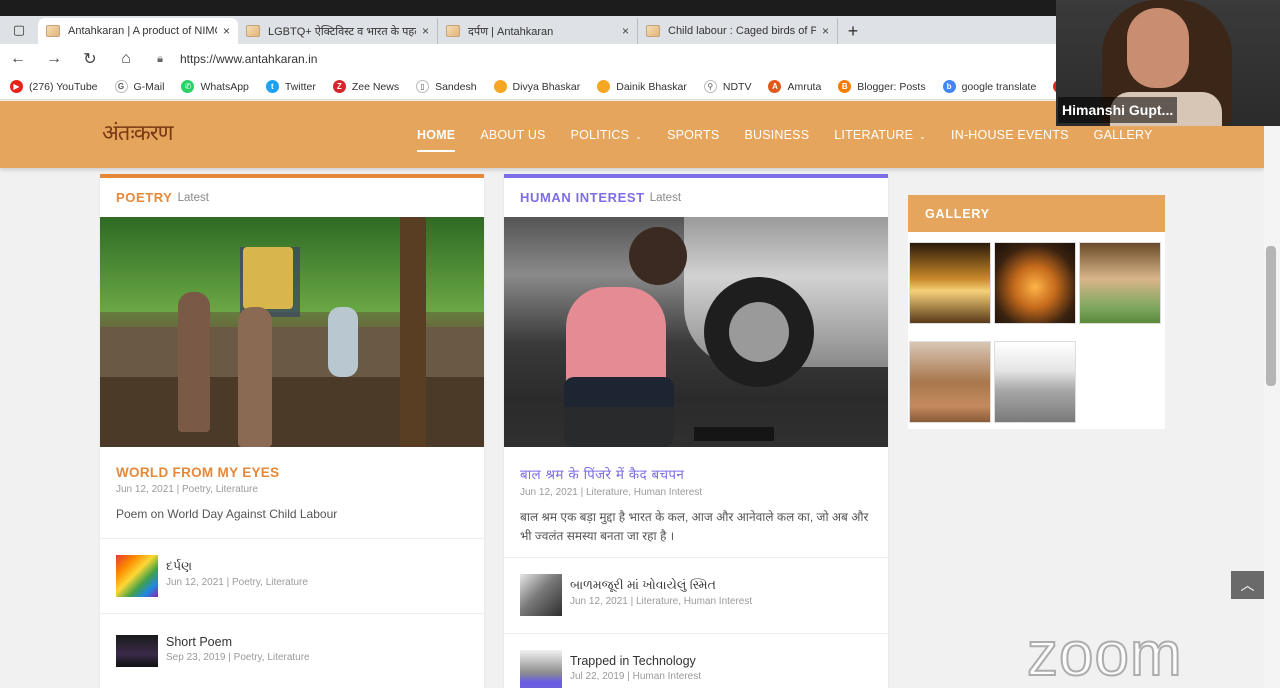  I want to click on tab-title: Antahkaran | A product of NIMC, so click(142, 31).